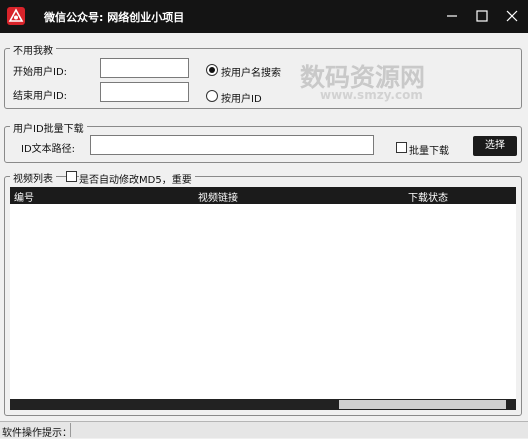 This screenshot has width=528, height=439. What do you see at coordinates (232, 145) in the screenshot?
I see `id-path-input` at bounding box center [232, 145].